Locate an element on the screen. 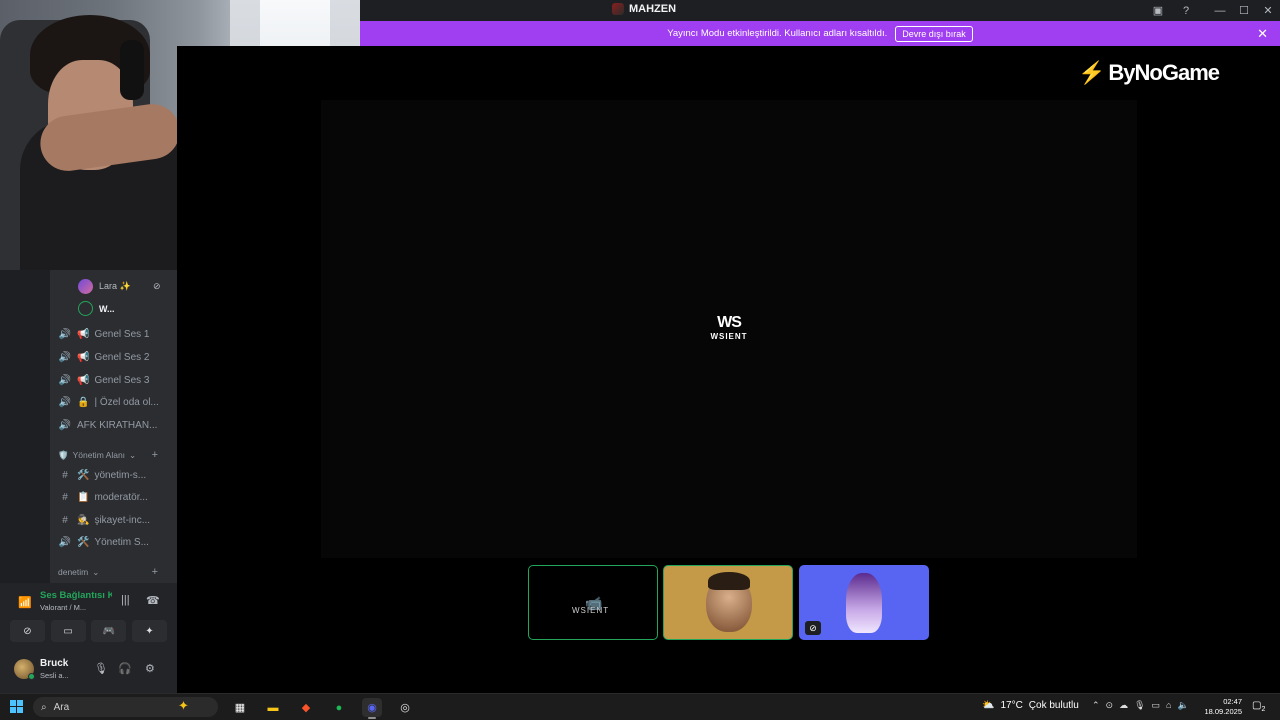 The width and height of the screenshot is (1280, 720). user-panel: Bruck Sesli a... 🎙 🎧 ⚙ is located at coordinates (88, 669).